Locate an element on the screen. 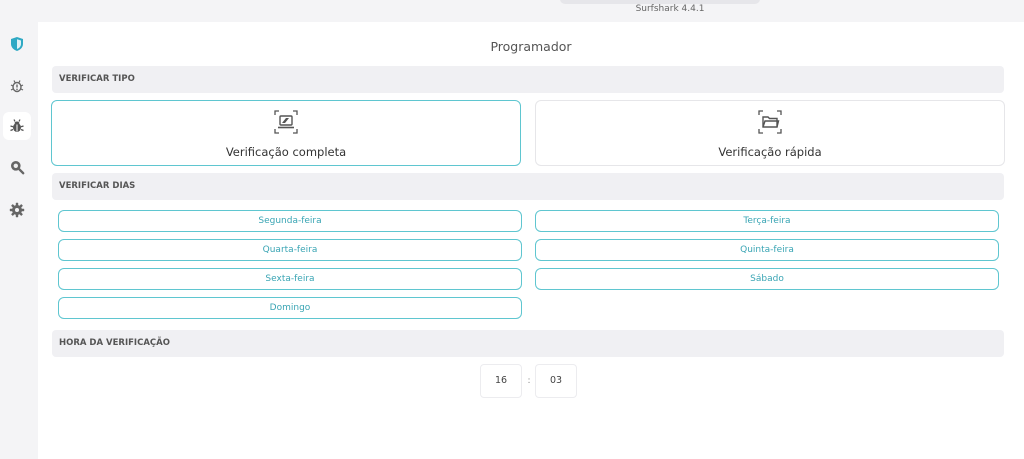 The height and width of the screenshot is (459, 1024). day-button-wednesday: Quarta-feira is located at coordinates (290, 250).